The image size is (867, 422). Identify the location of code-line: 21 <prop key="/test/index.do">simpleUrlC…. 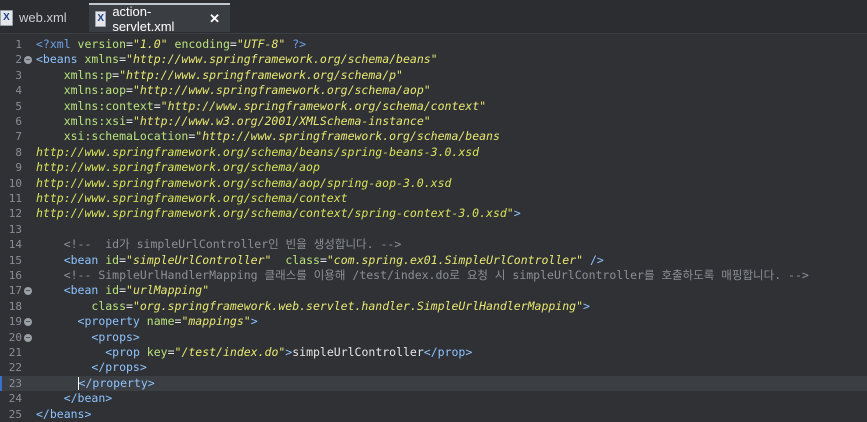
(433, 352).